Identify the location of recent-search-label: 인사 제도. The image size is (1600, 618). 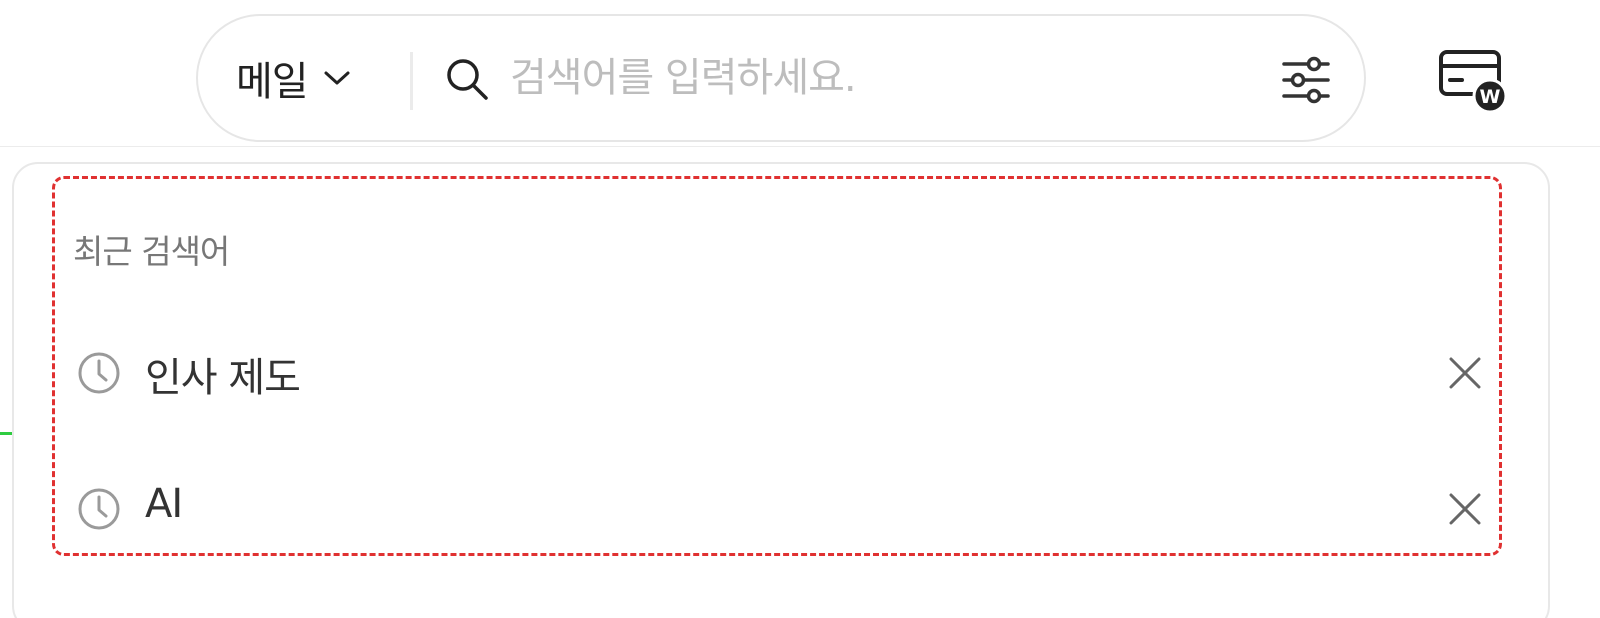
(223, 378).